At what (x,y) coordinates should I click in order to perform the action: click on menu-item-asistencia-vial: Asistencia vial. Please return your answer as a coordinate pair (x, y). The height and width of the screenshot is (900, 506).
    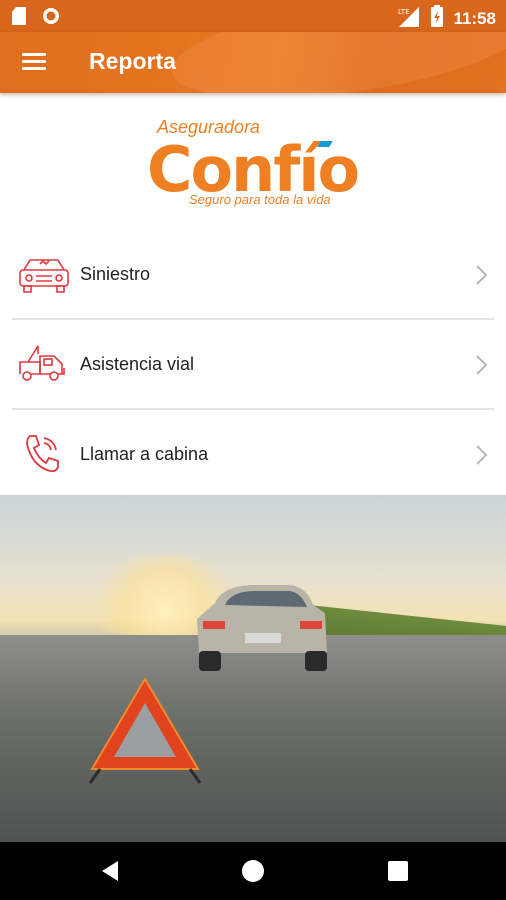
    Looking at the image, I should click on (253, 365).